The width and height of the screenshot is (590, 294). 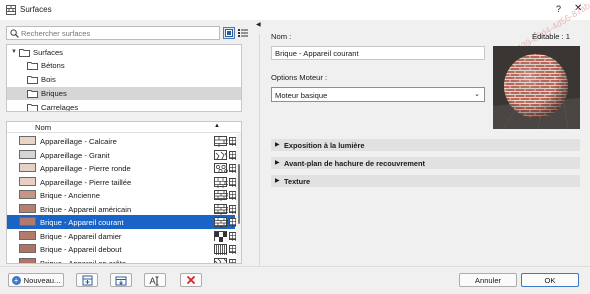 I want to click on name-field: Brique - Appareil courant, so click(x=378, y=53).